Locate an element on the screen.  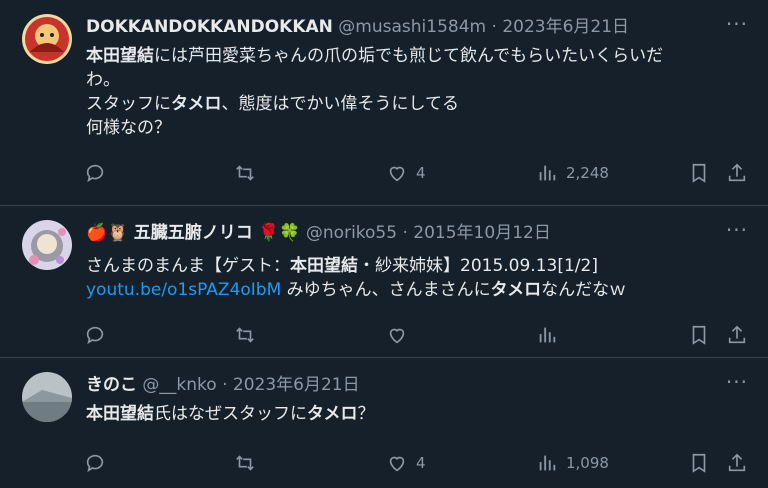
text-span: ・紗来姉妹】2015.09.13[1/2] is located at coordinates (478, 266).